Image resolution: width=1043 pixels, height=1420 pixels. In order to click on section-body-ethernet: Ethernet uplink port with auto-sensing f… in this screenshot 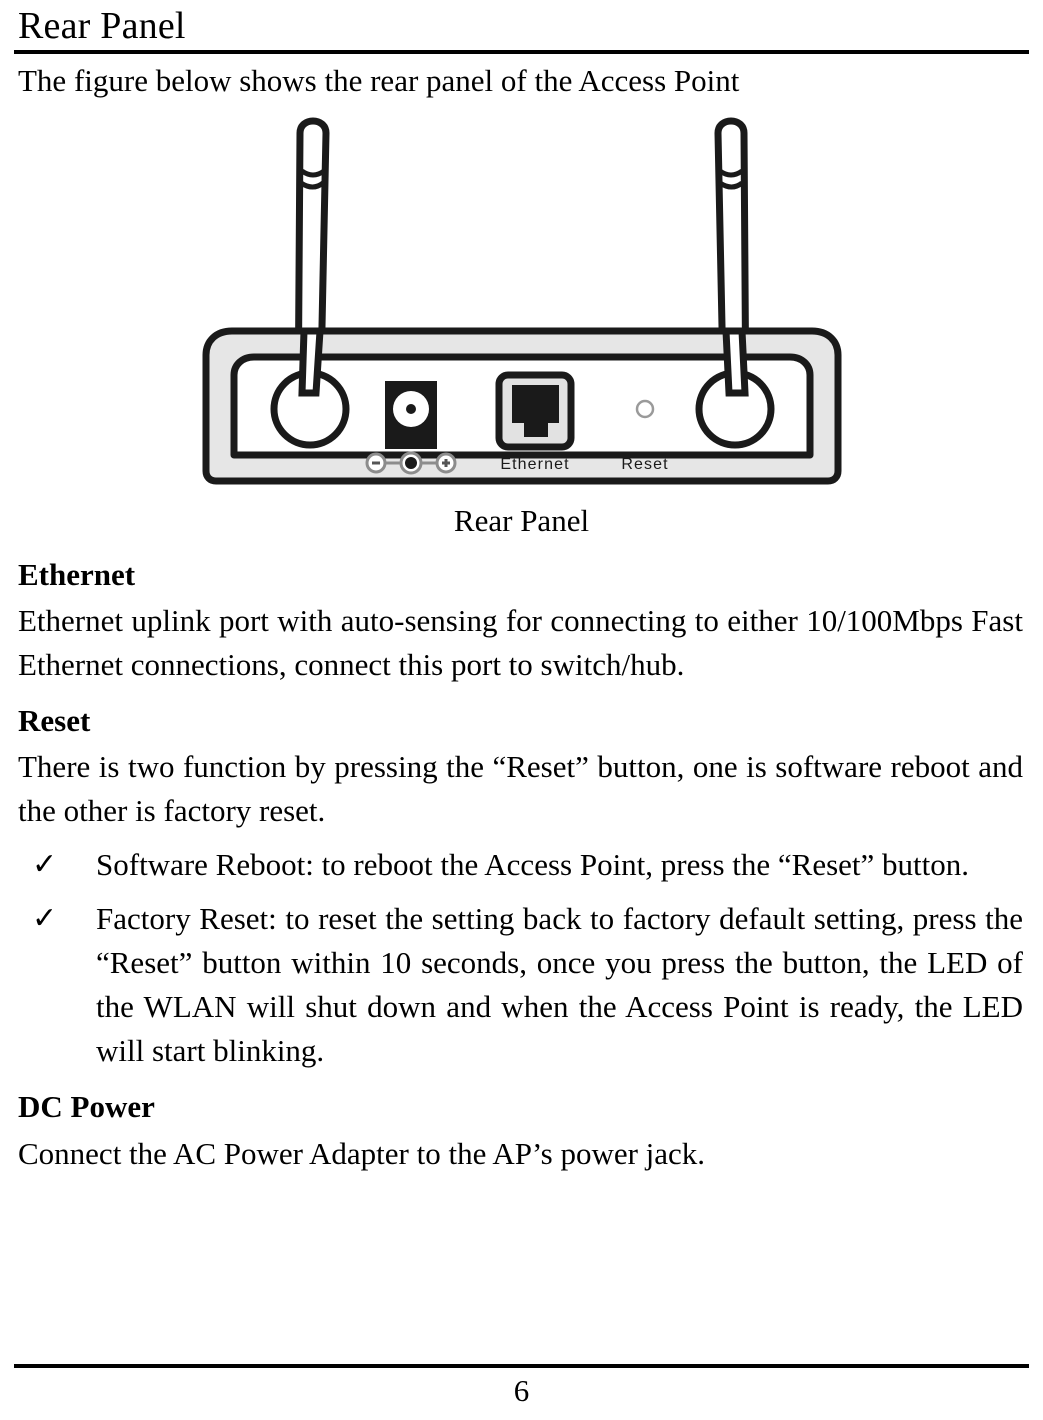, I will do `click(520, 642)`.